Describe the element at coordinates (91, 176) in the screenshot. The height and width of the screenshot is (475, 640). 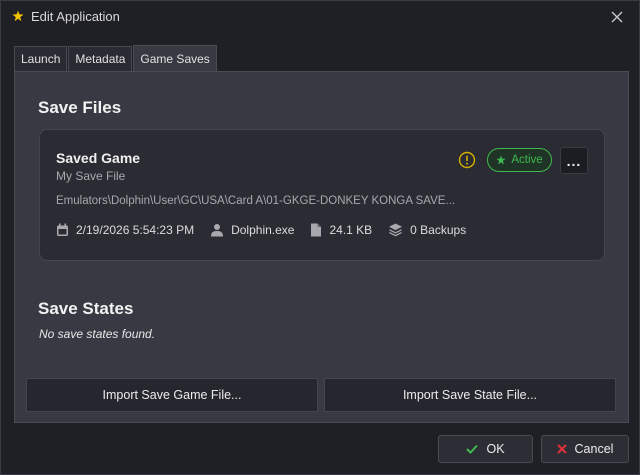
I see `save-file-subtitle: My Save File` at that location.